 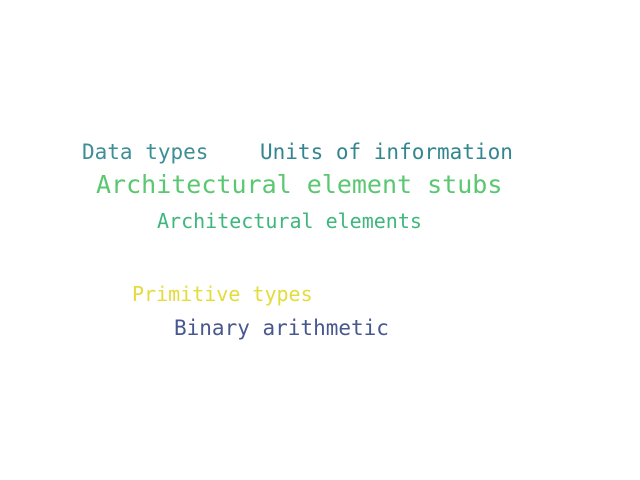 What do you see at coordinates (289, 221) in the screenshot?
I see `word-architectural-elements: Architectural elements` at bounding box center [289, 221].